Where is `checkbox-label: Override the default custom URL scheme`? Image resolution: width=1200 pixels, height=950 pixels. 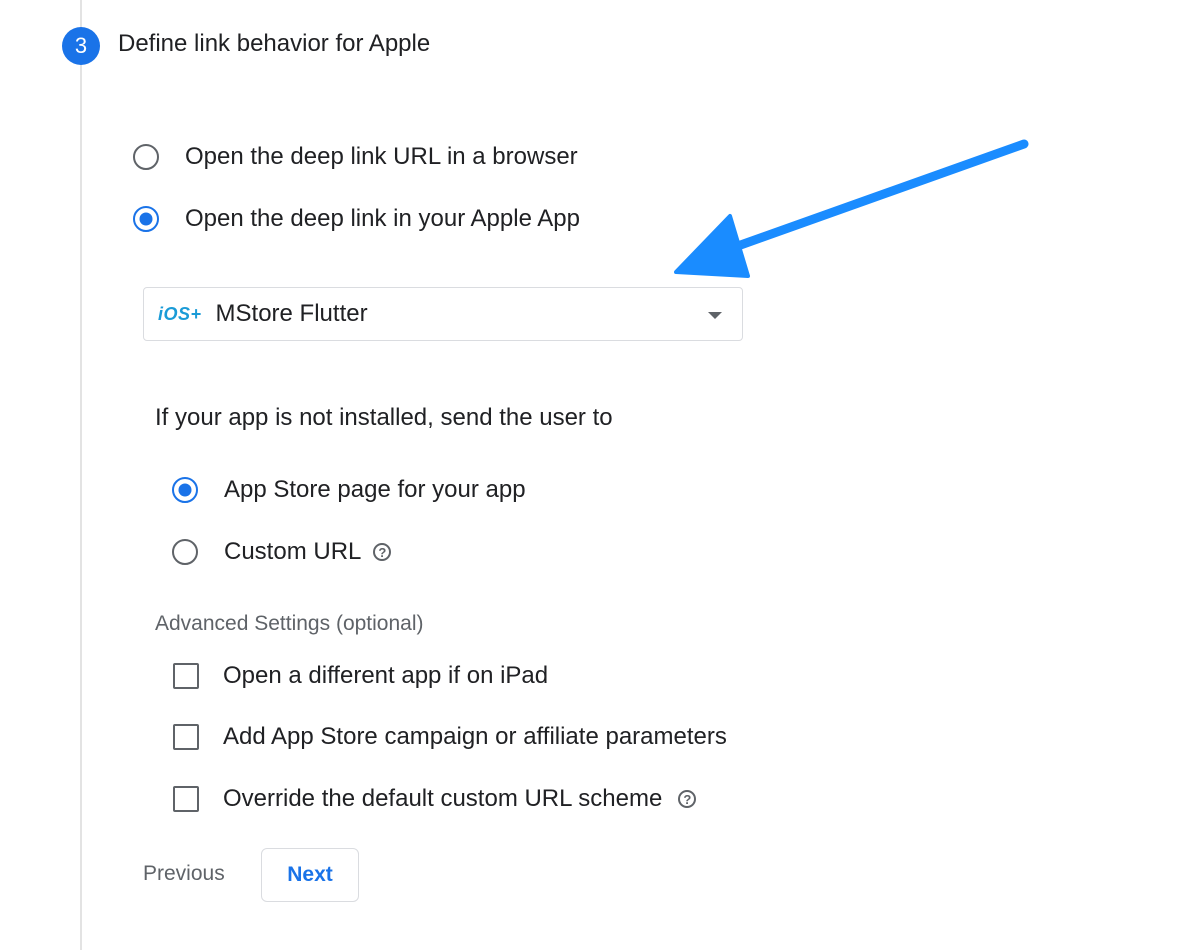 checkbox-label: Override the default custom URL scheme is located at coordinates (443, 798).